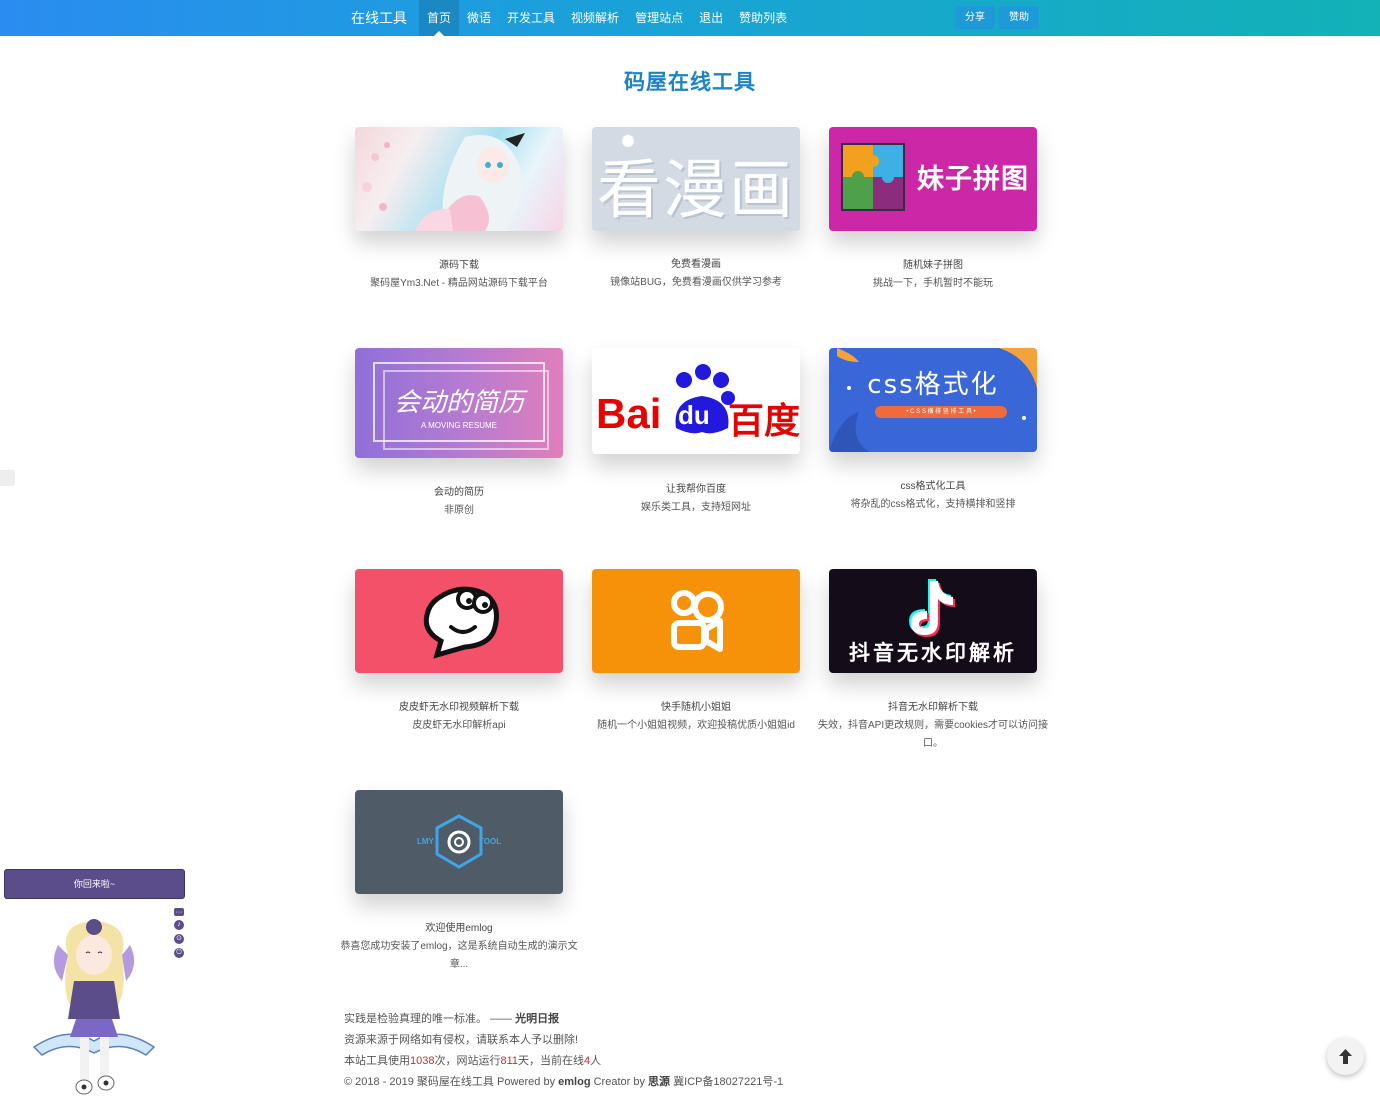 This screenshot has width=1380, height=1102. I want to click on author-link: 思源, so click(659, 1082).